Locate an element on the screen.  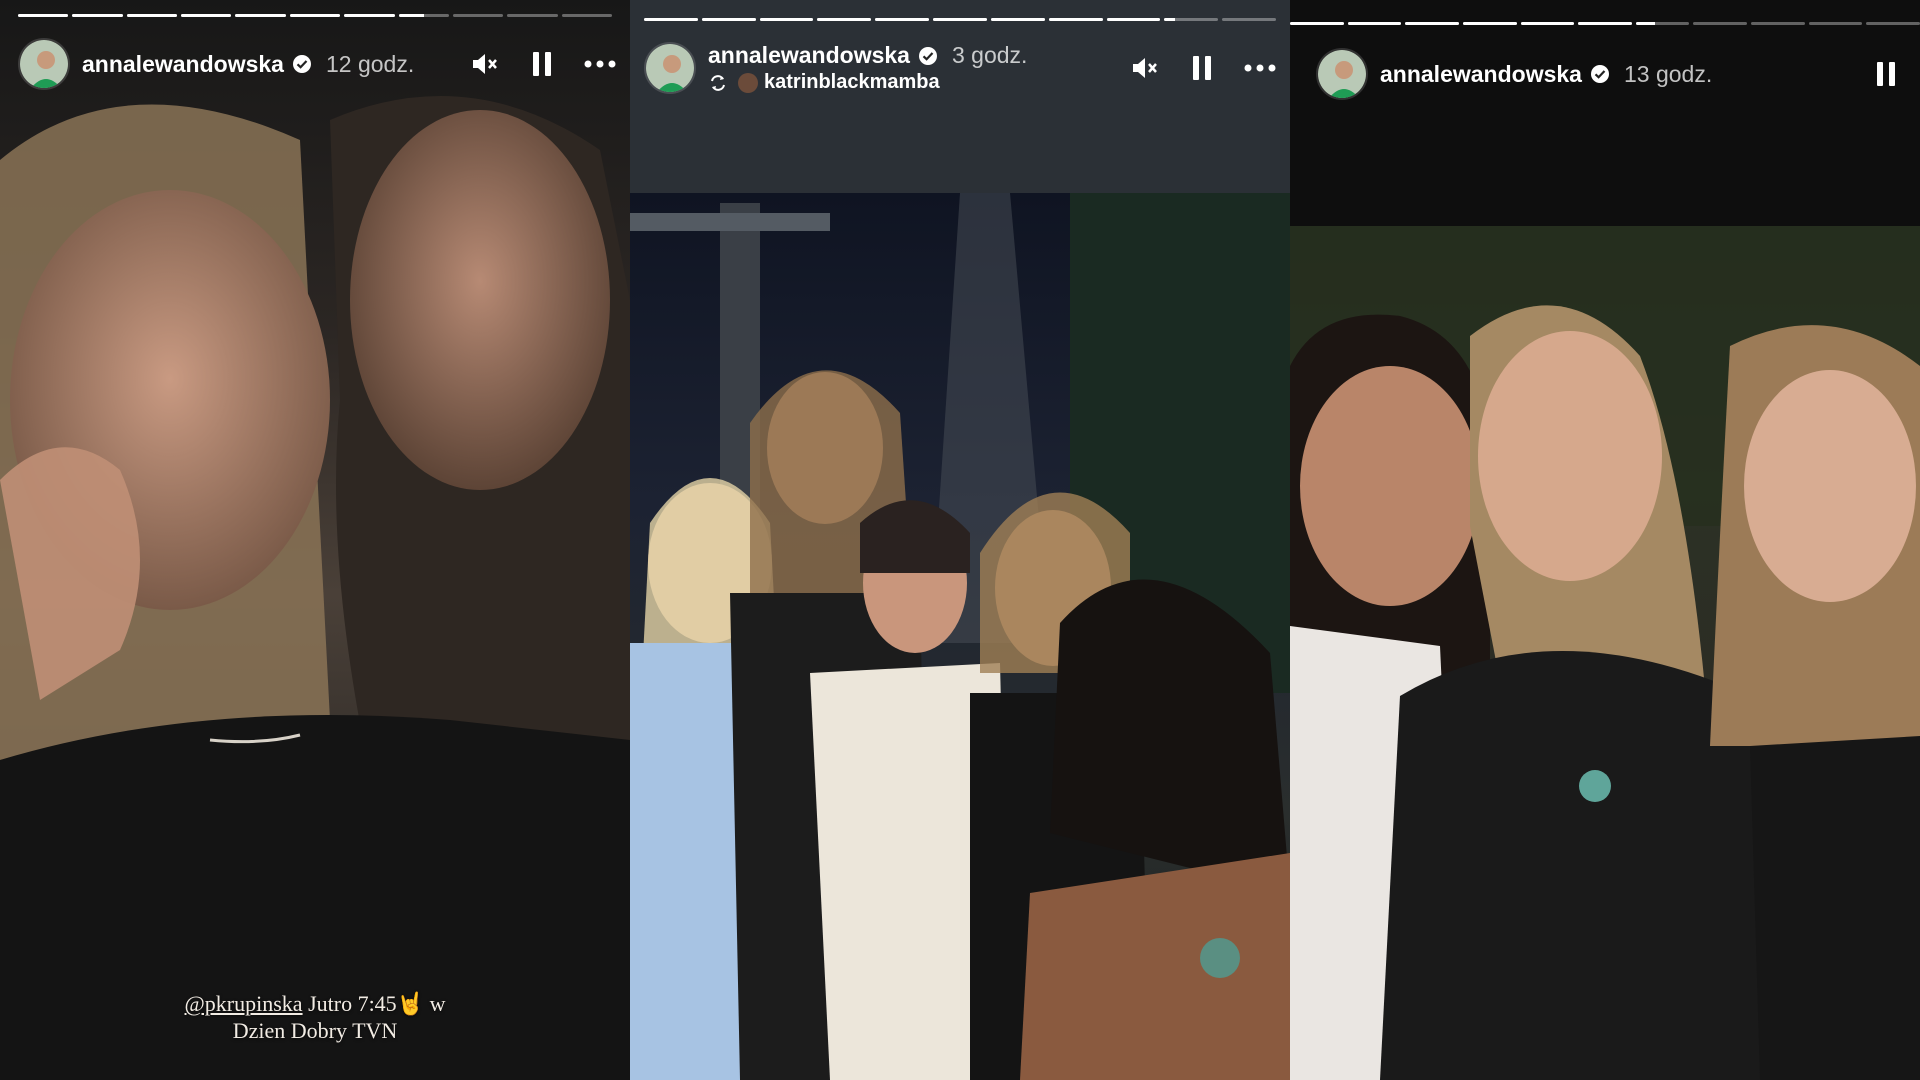
caption-line1: Jutro 7:45🤘 w is located at coordinates (377, 1003).